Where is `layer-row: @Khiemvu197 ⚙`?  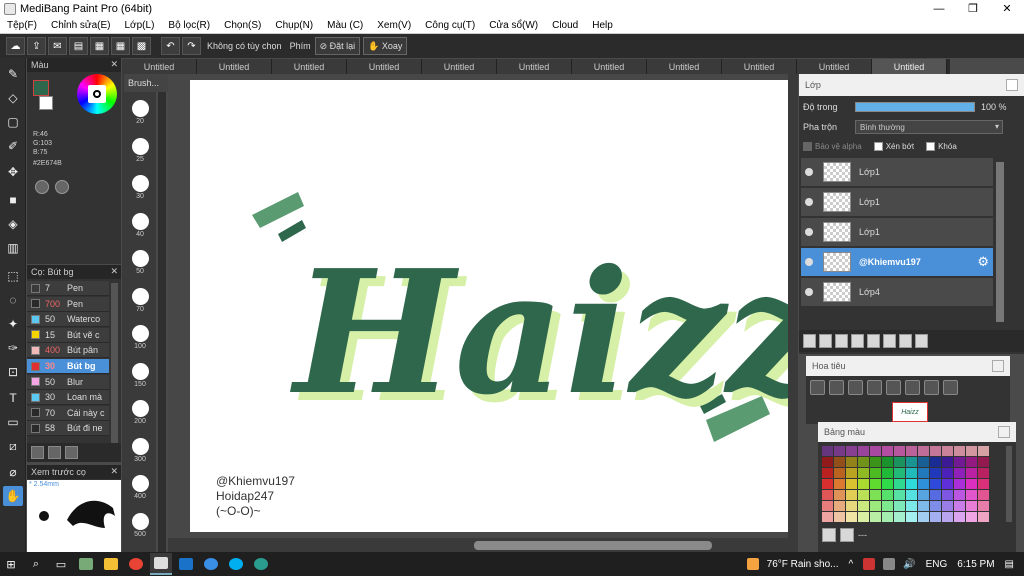 layer-row: @Khiemvu197 ⚙ is located at coordinates (897, 262).